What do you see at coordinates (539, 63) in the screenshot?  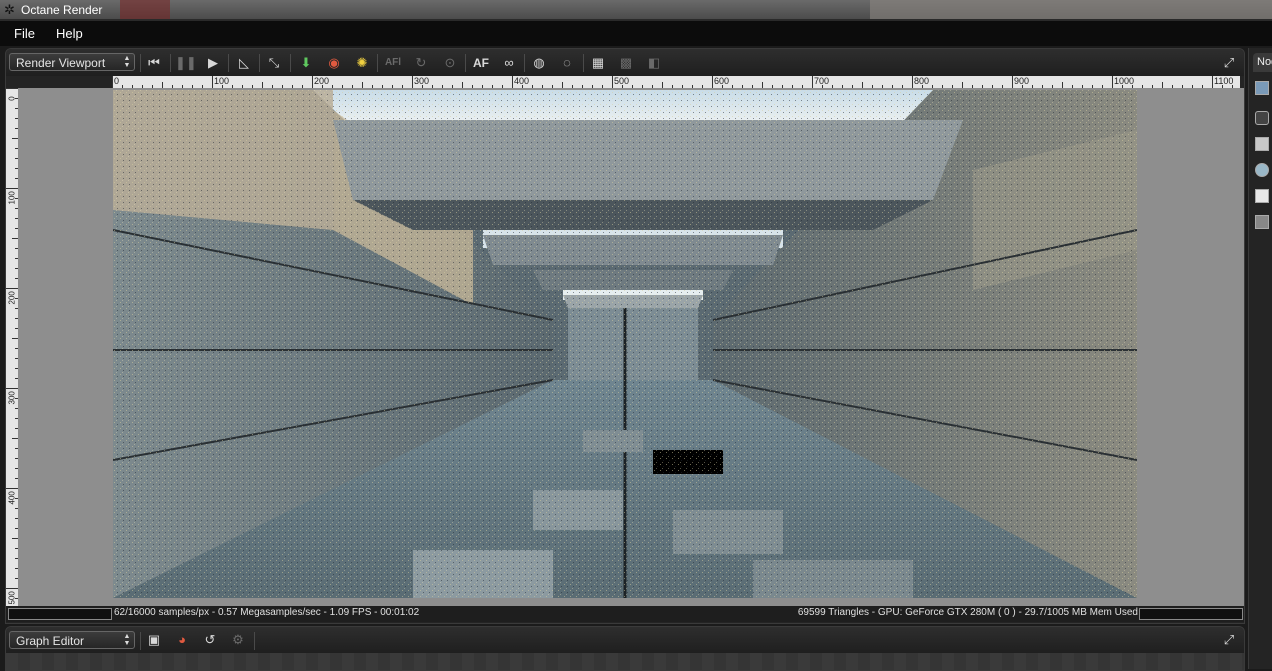 I see `region-icon: ◍` at bounding box center [539, 63].